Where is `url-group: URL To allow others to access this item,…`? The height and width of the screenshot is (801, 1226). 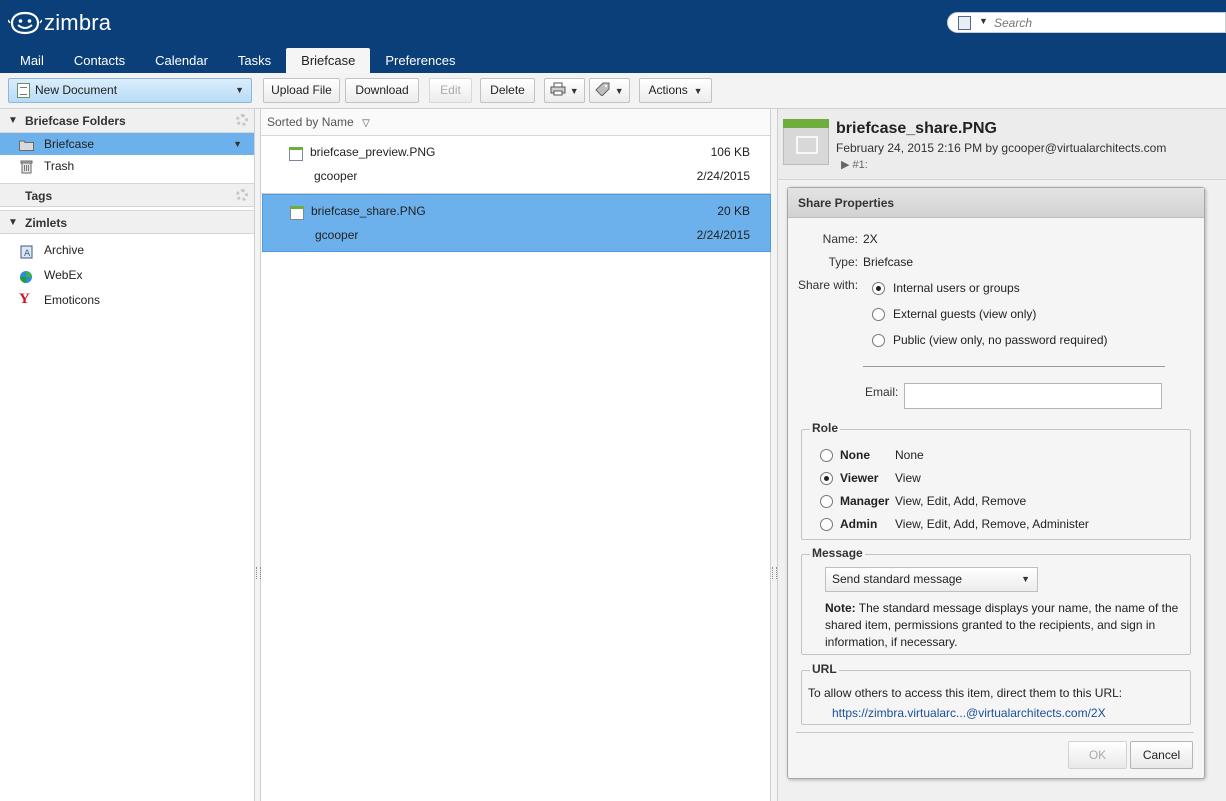 url-group: URL To allow others to access this item,… is located at coordinates (996, 693).